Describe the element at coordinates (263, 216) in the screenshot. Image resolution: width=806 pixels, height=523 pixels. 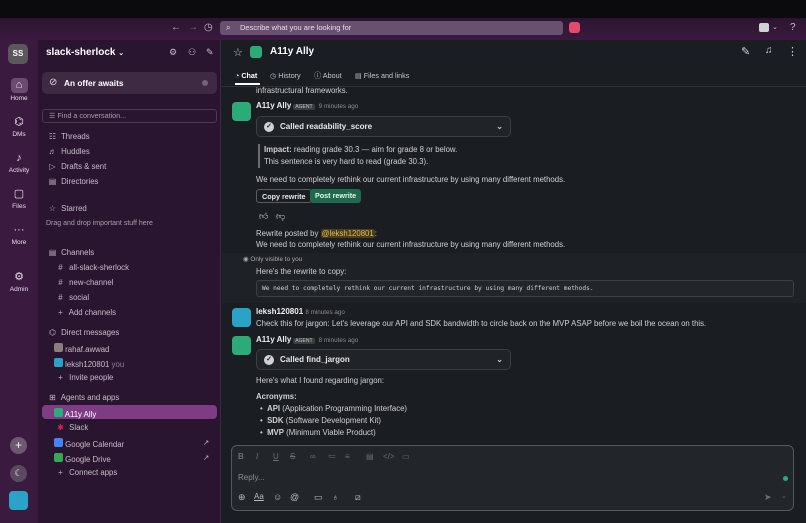
I see `thumbs-up-icon: 👍︎` at that location.